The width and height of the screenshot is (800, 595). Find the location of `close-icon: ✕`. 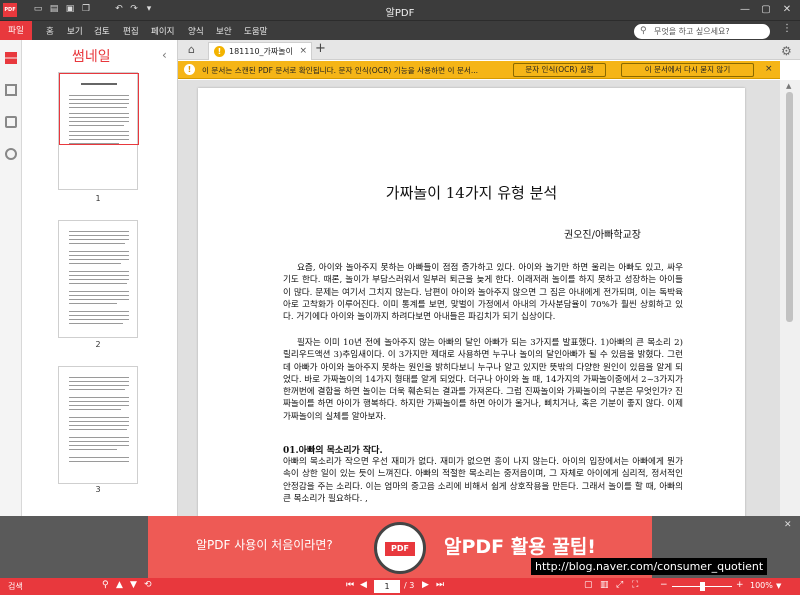

close-icon: ✕ is located at coordinates (787, 10).